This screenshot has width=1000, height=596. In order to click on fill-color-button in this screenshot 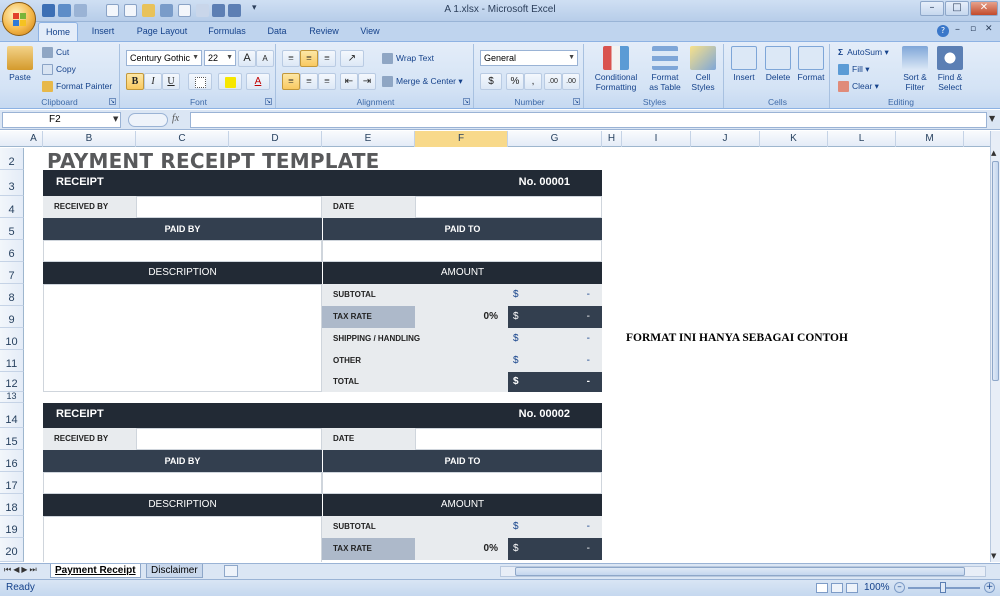, I will do `click(230, 81)`.